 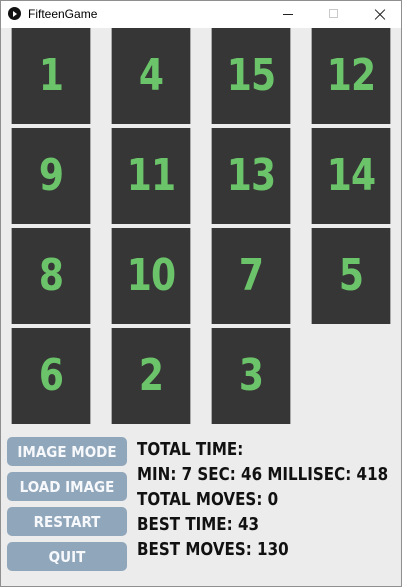 I want to click on elapsed-time-value: MIN: 7 SEC: 46 MILLISEC: 418, so click(x=263, y=474).